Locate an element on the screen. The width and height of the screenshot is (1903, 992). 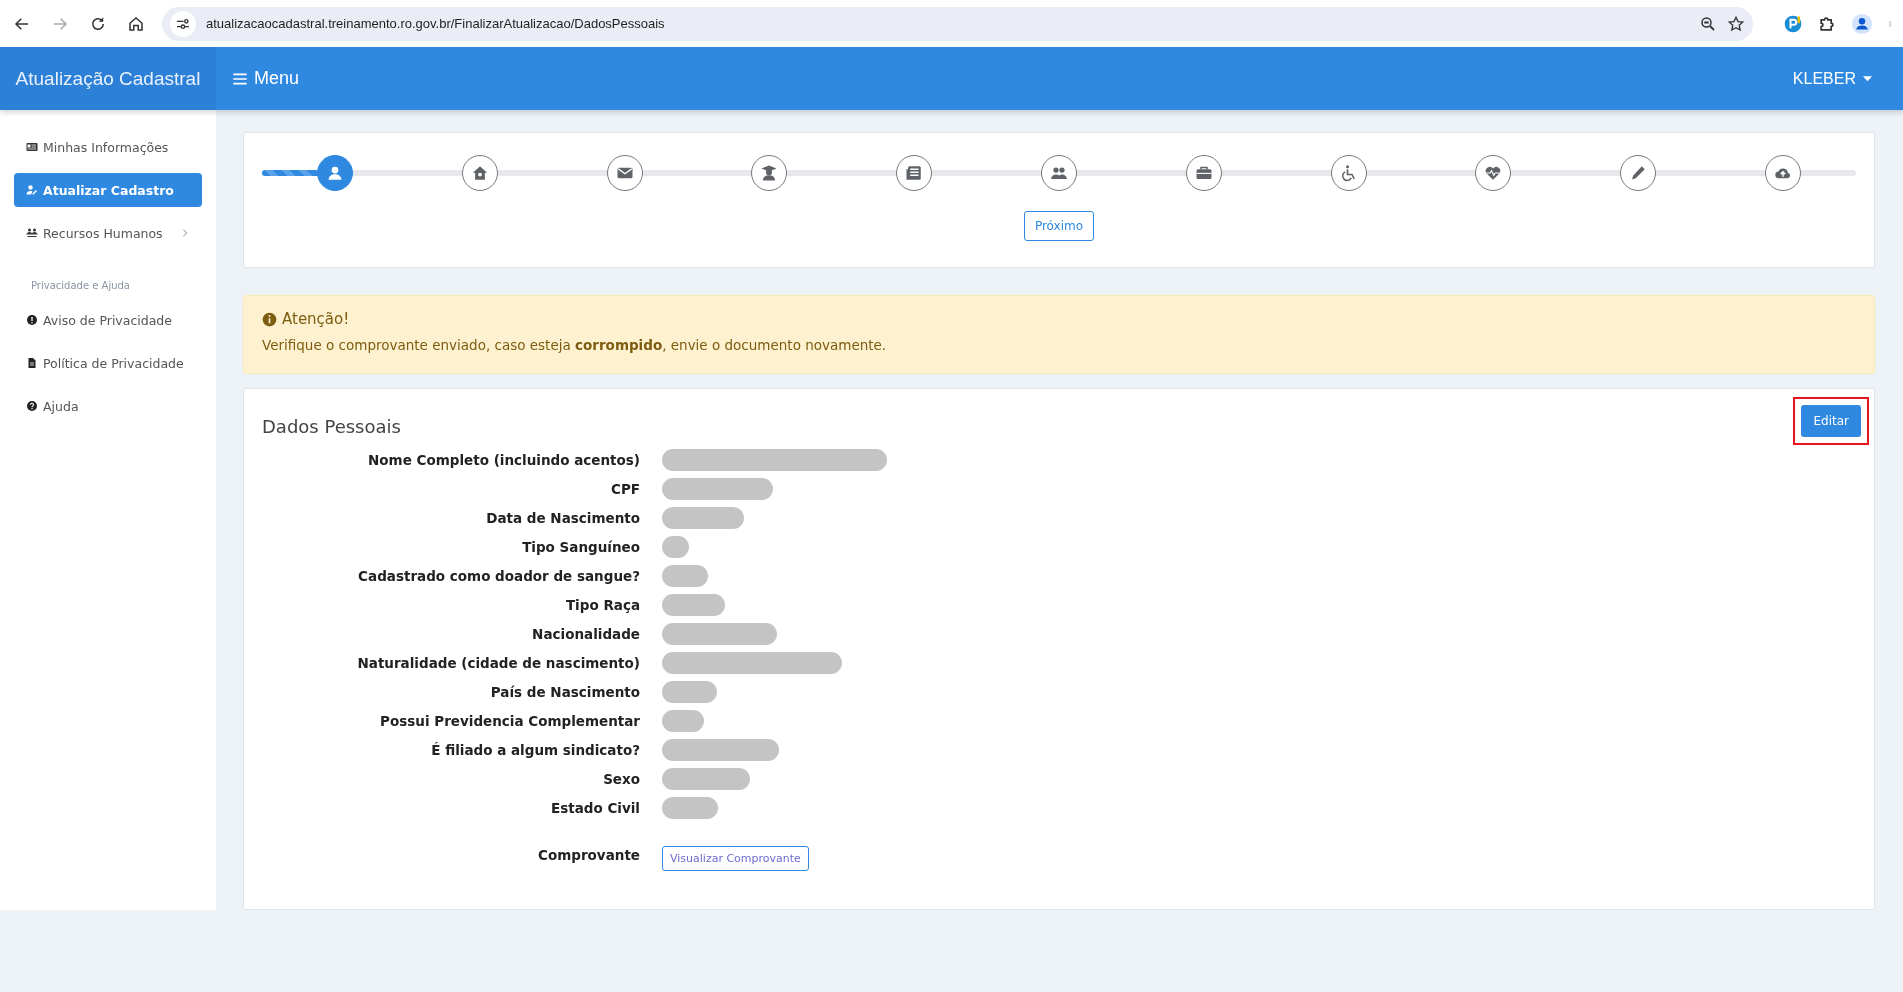
field-label: Estado Civil is located at coordinates (594, 808).